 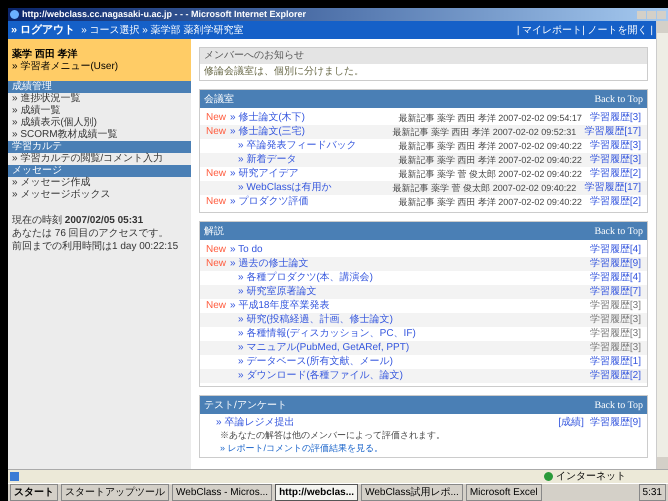 What do you see at coordinates (652, 492) in the screenshot?
I see `clock: 5:31` at bounding box center [652, 492].